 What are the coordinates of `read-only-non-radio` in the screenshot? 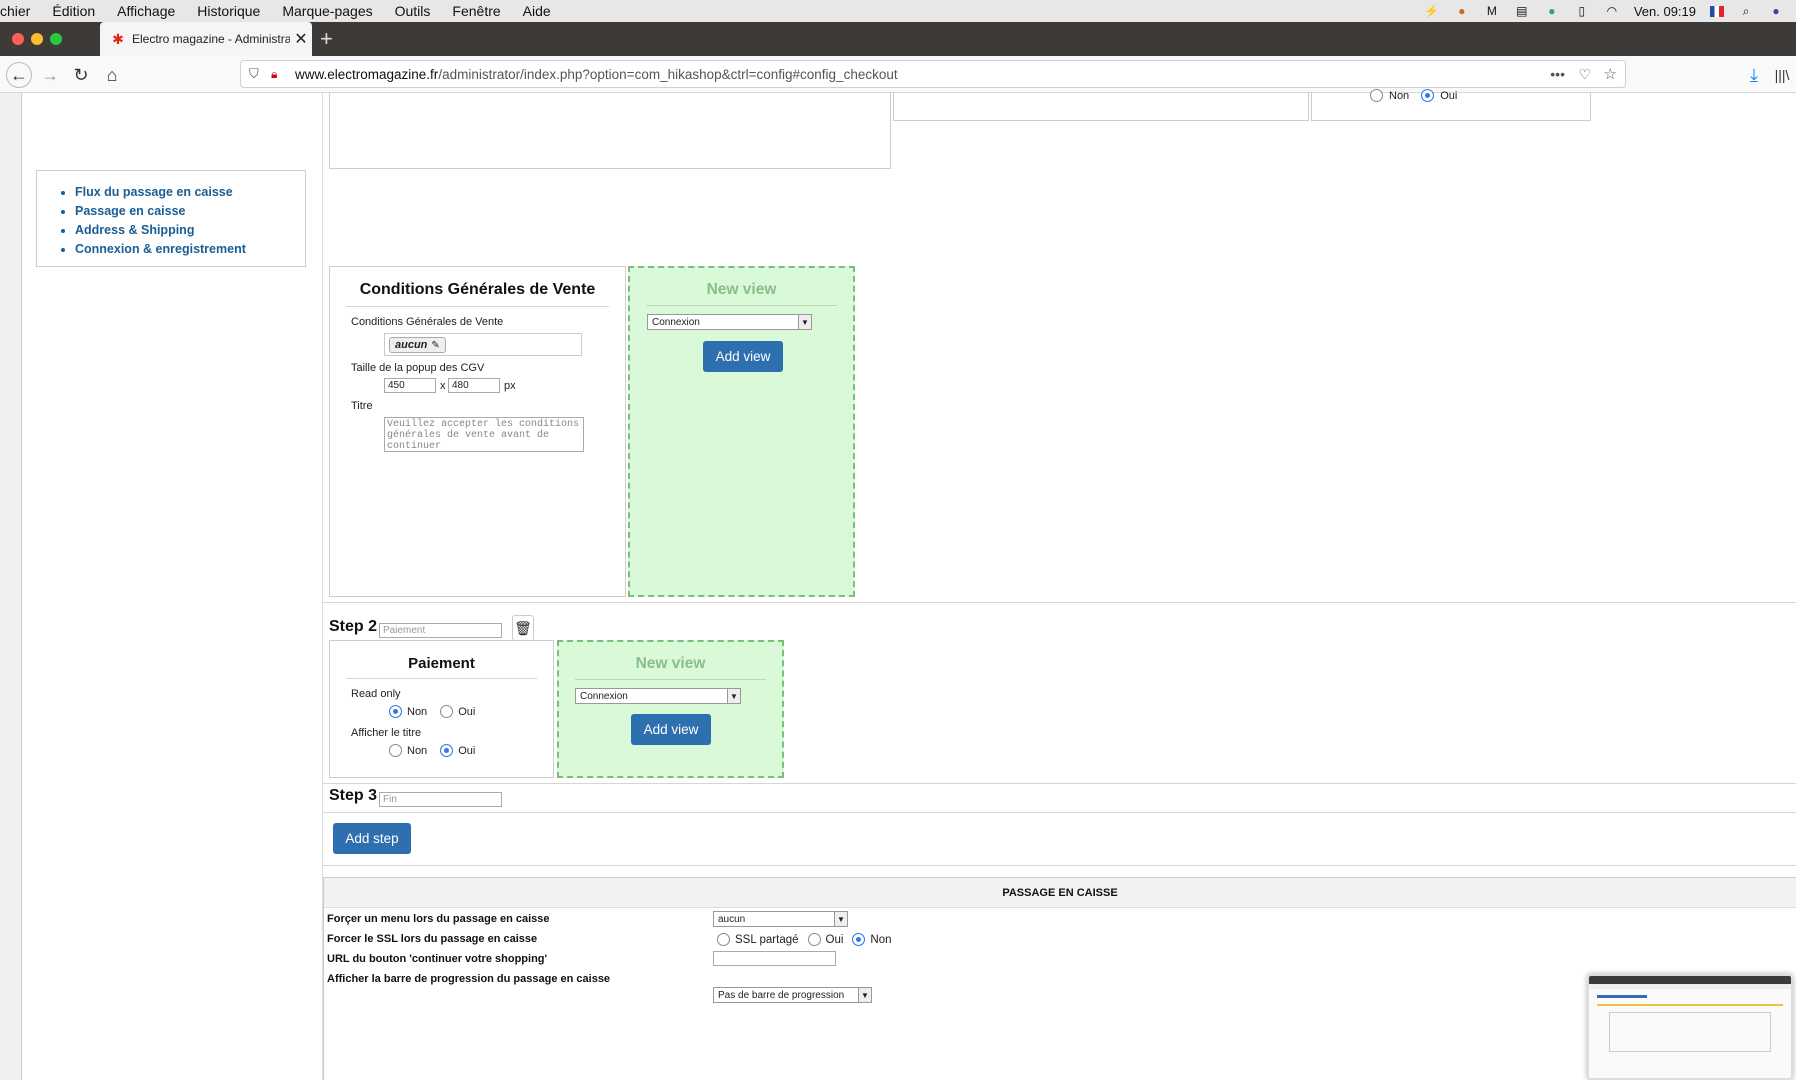 It's located at (395, 711).